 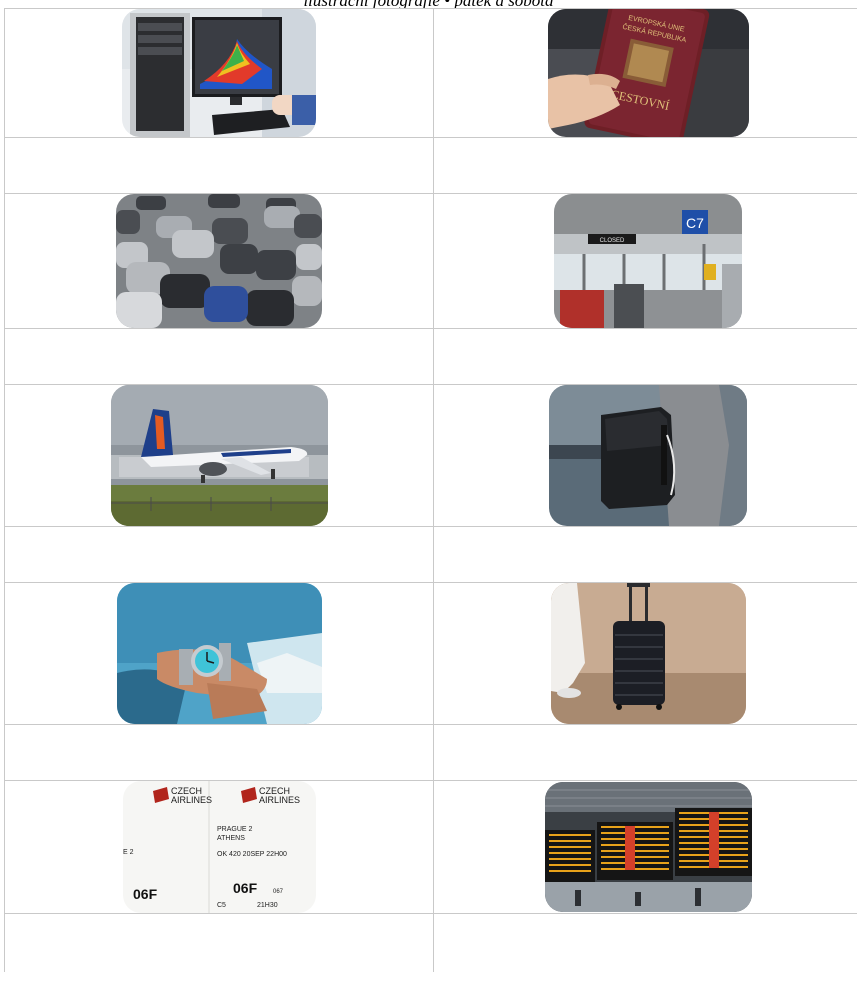 I want to click on suitcase-photo, so click(x=648, y=653).